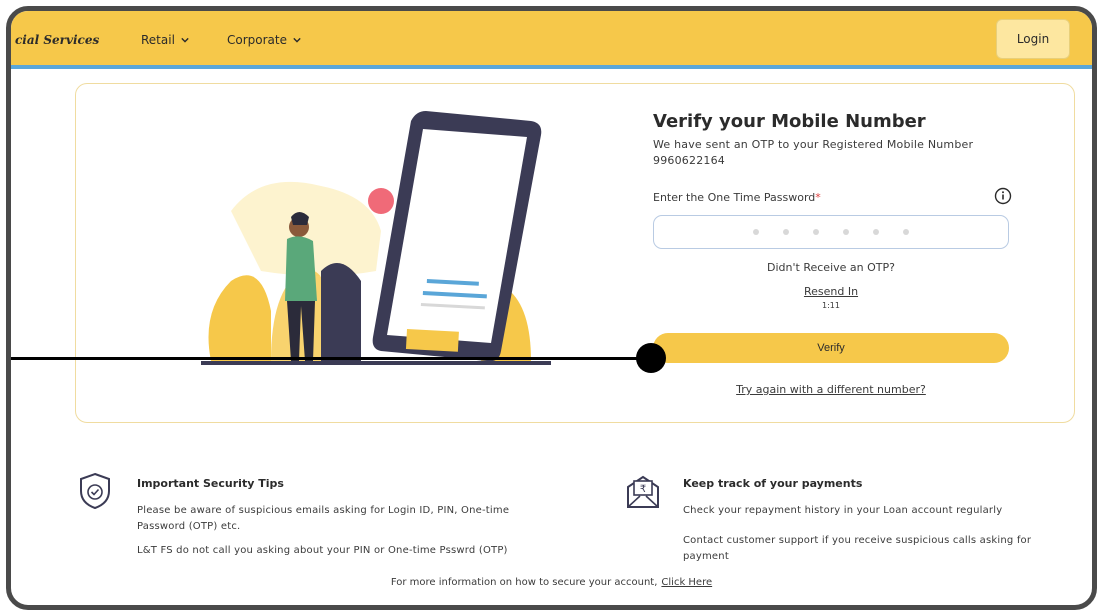  Describe the element at coordinates (376, 238) in the screenshot. I see `phone-illustration` at that location.